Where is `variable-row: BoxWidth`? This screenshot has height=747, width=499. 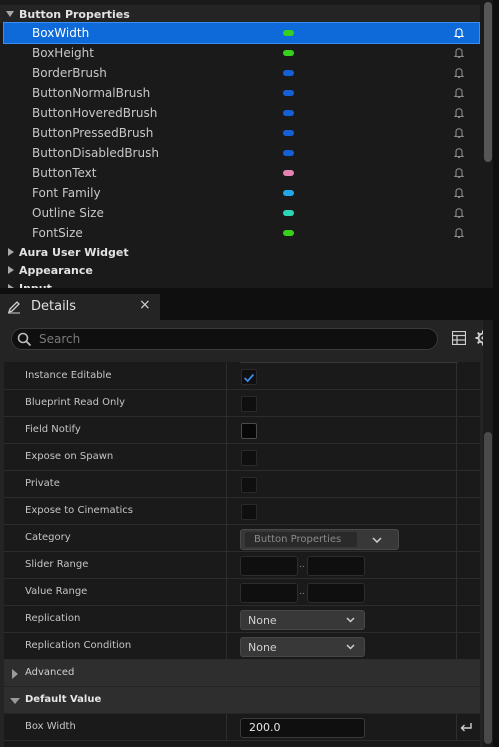
variable-row: BoxWidth is located at coordinates (241, 33).